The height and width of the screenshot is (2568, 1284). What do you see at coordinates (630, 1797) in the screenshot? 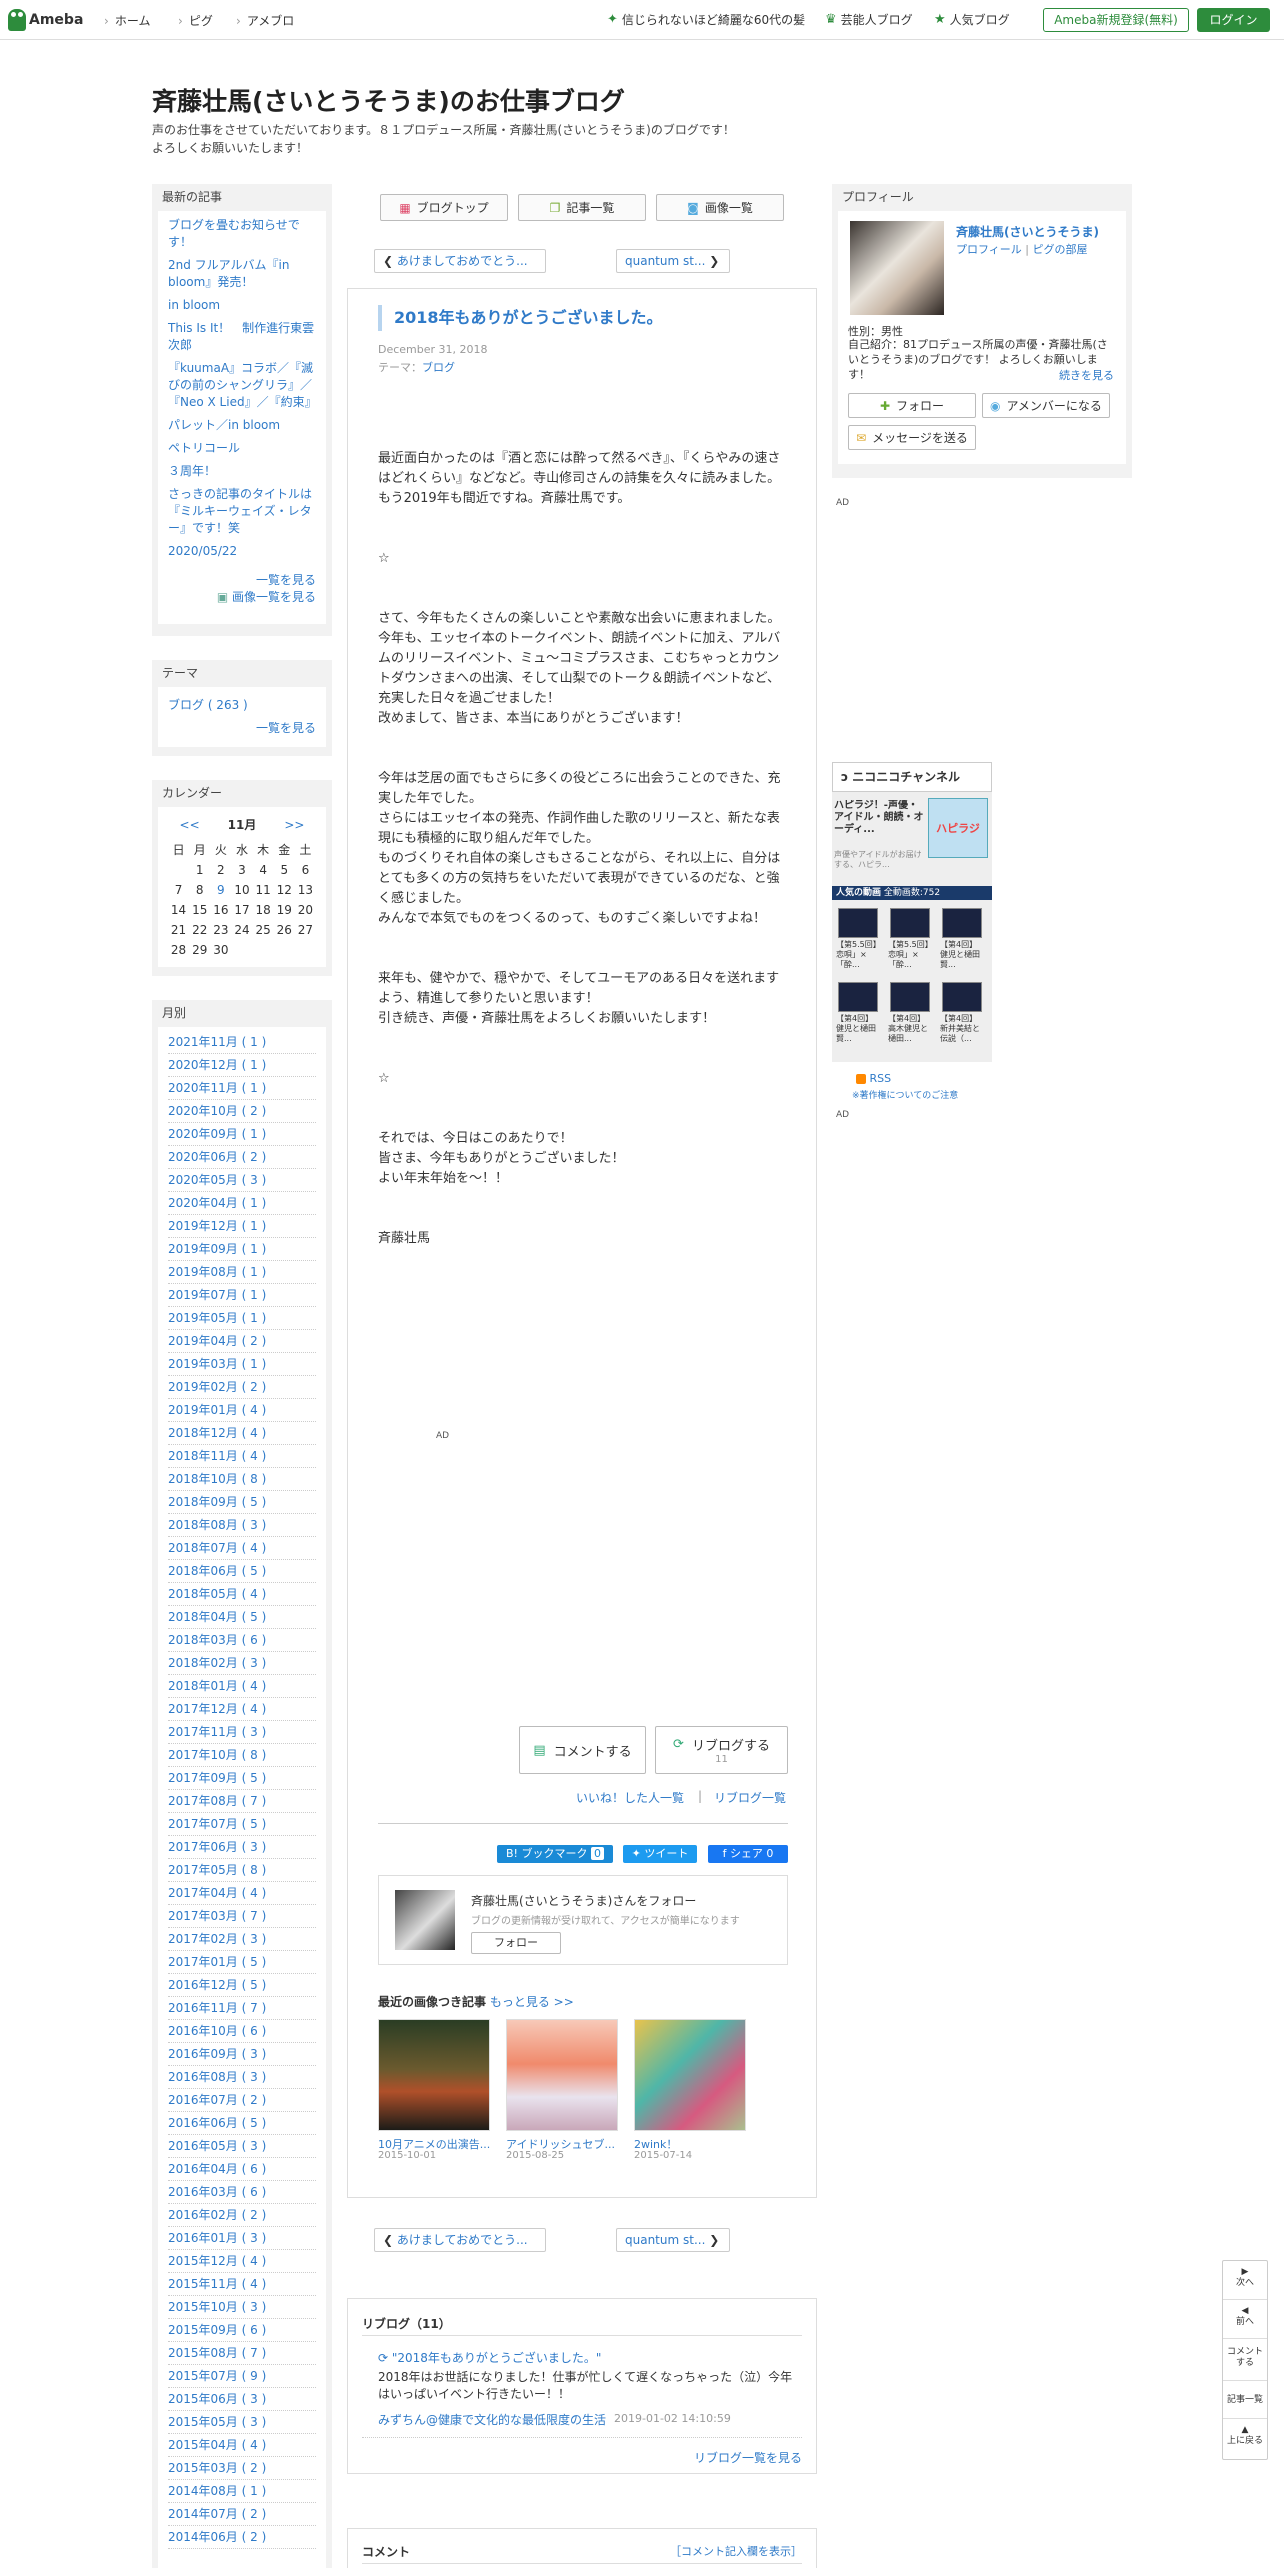
I see `liked-users-link: いいね！した人一覧` at bounding box center [630, 1797].